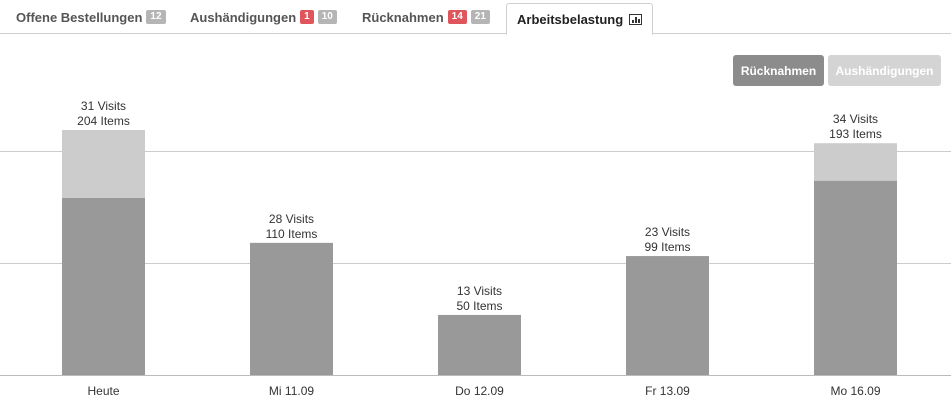  Describe the element at coordinates (855, 134) in the screenshot. I see `data-label-items: 193 Items` at that location.